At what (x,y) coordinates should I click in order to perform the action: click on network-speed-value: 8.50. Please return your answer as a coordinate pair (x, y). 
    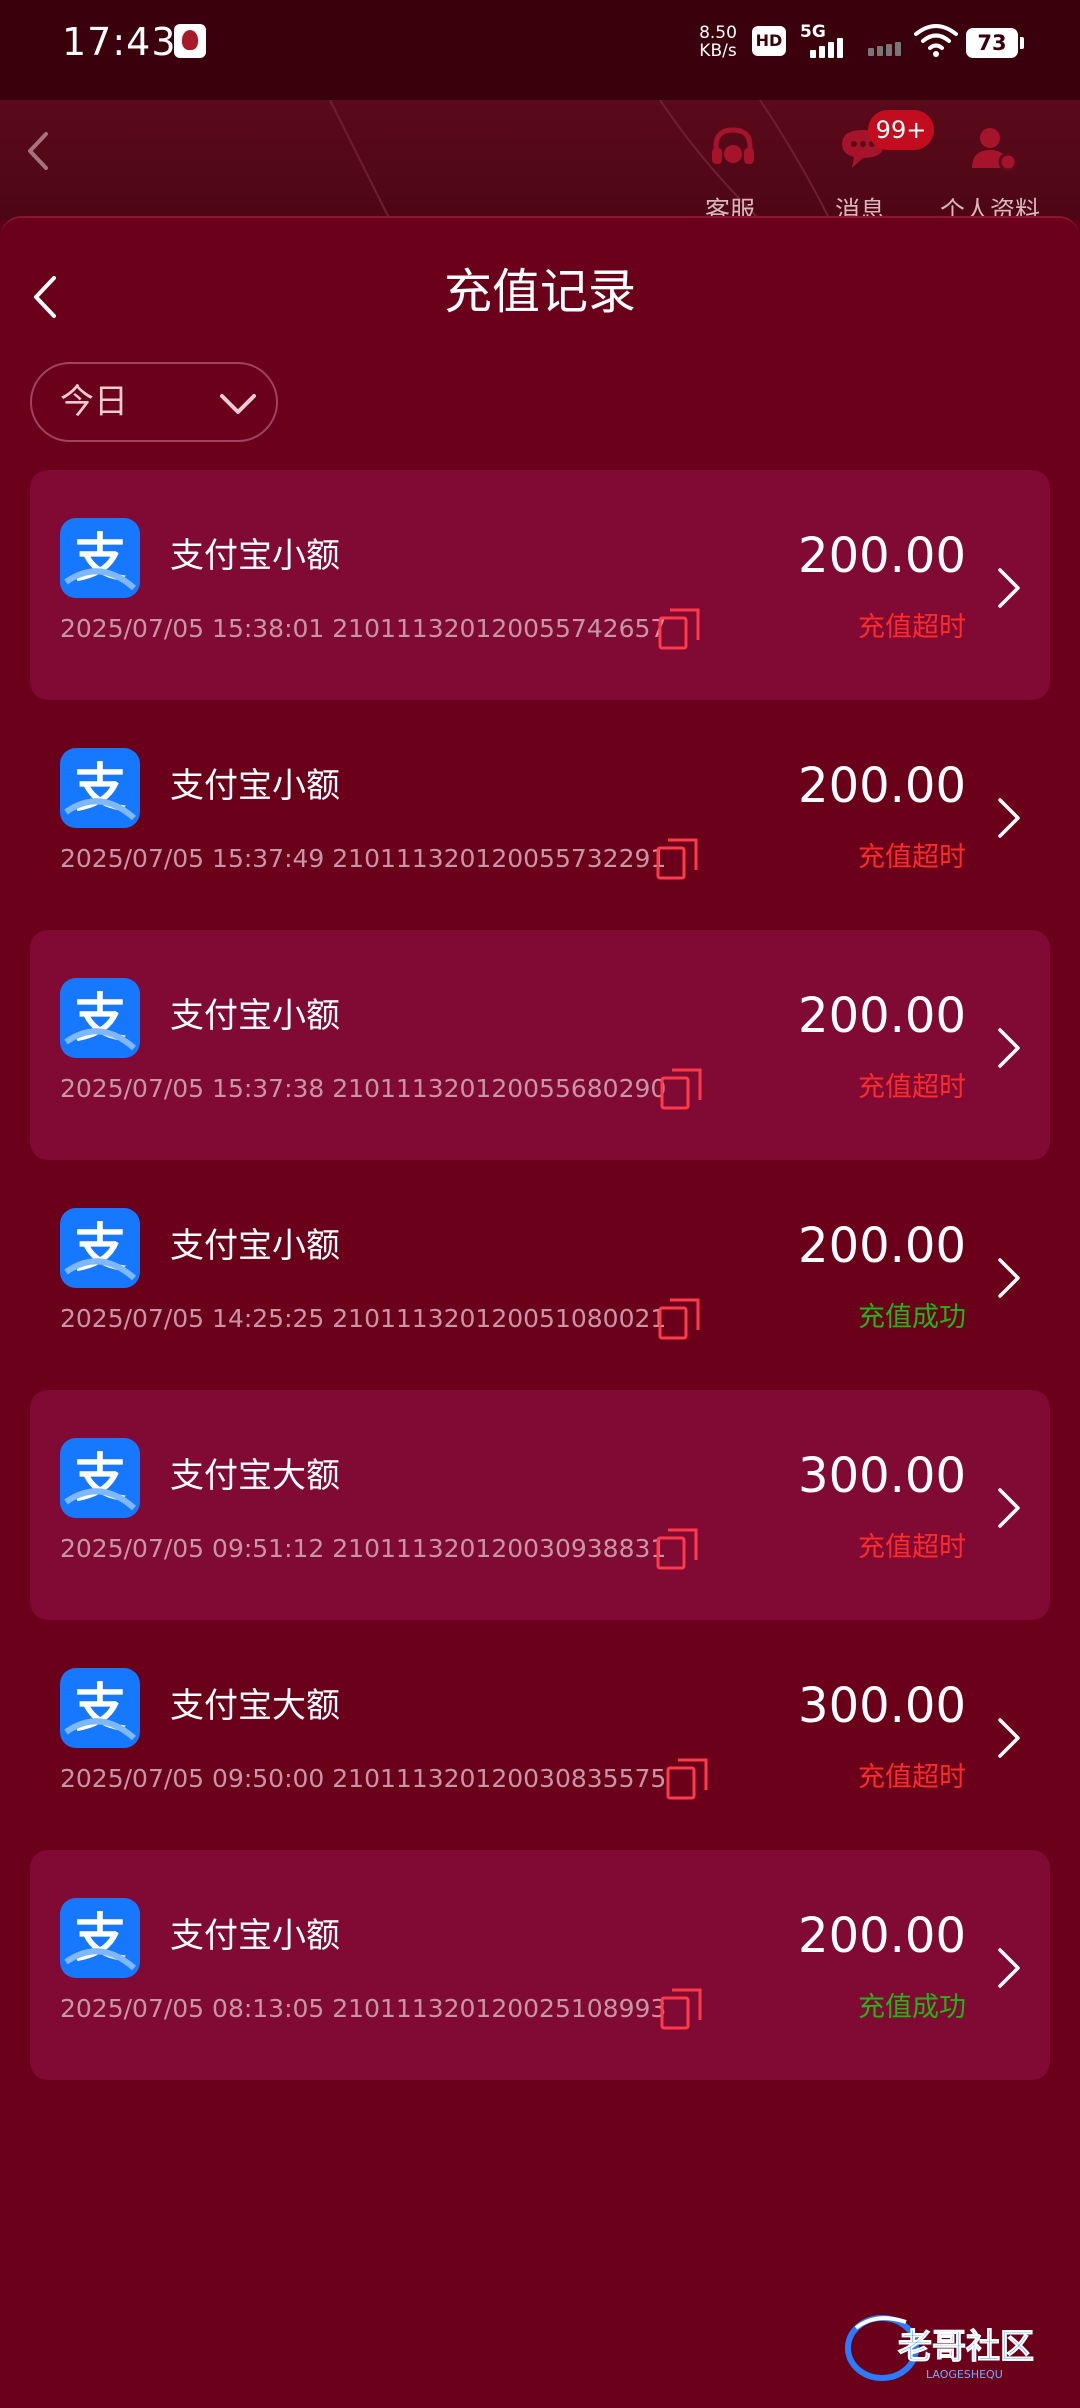
    Looking at the image, I should click on (718, 33).